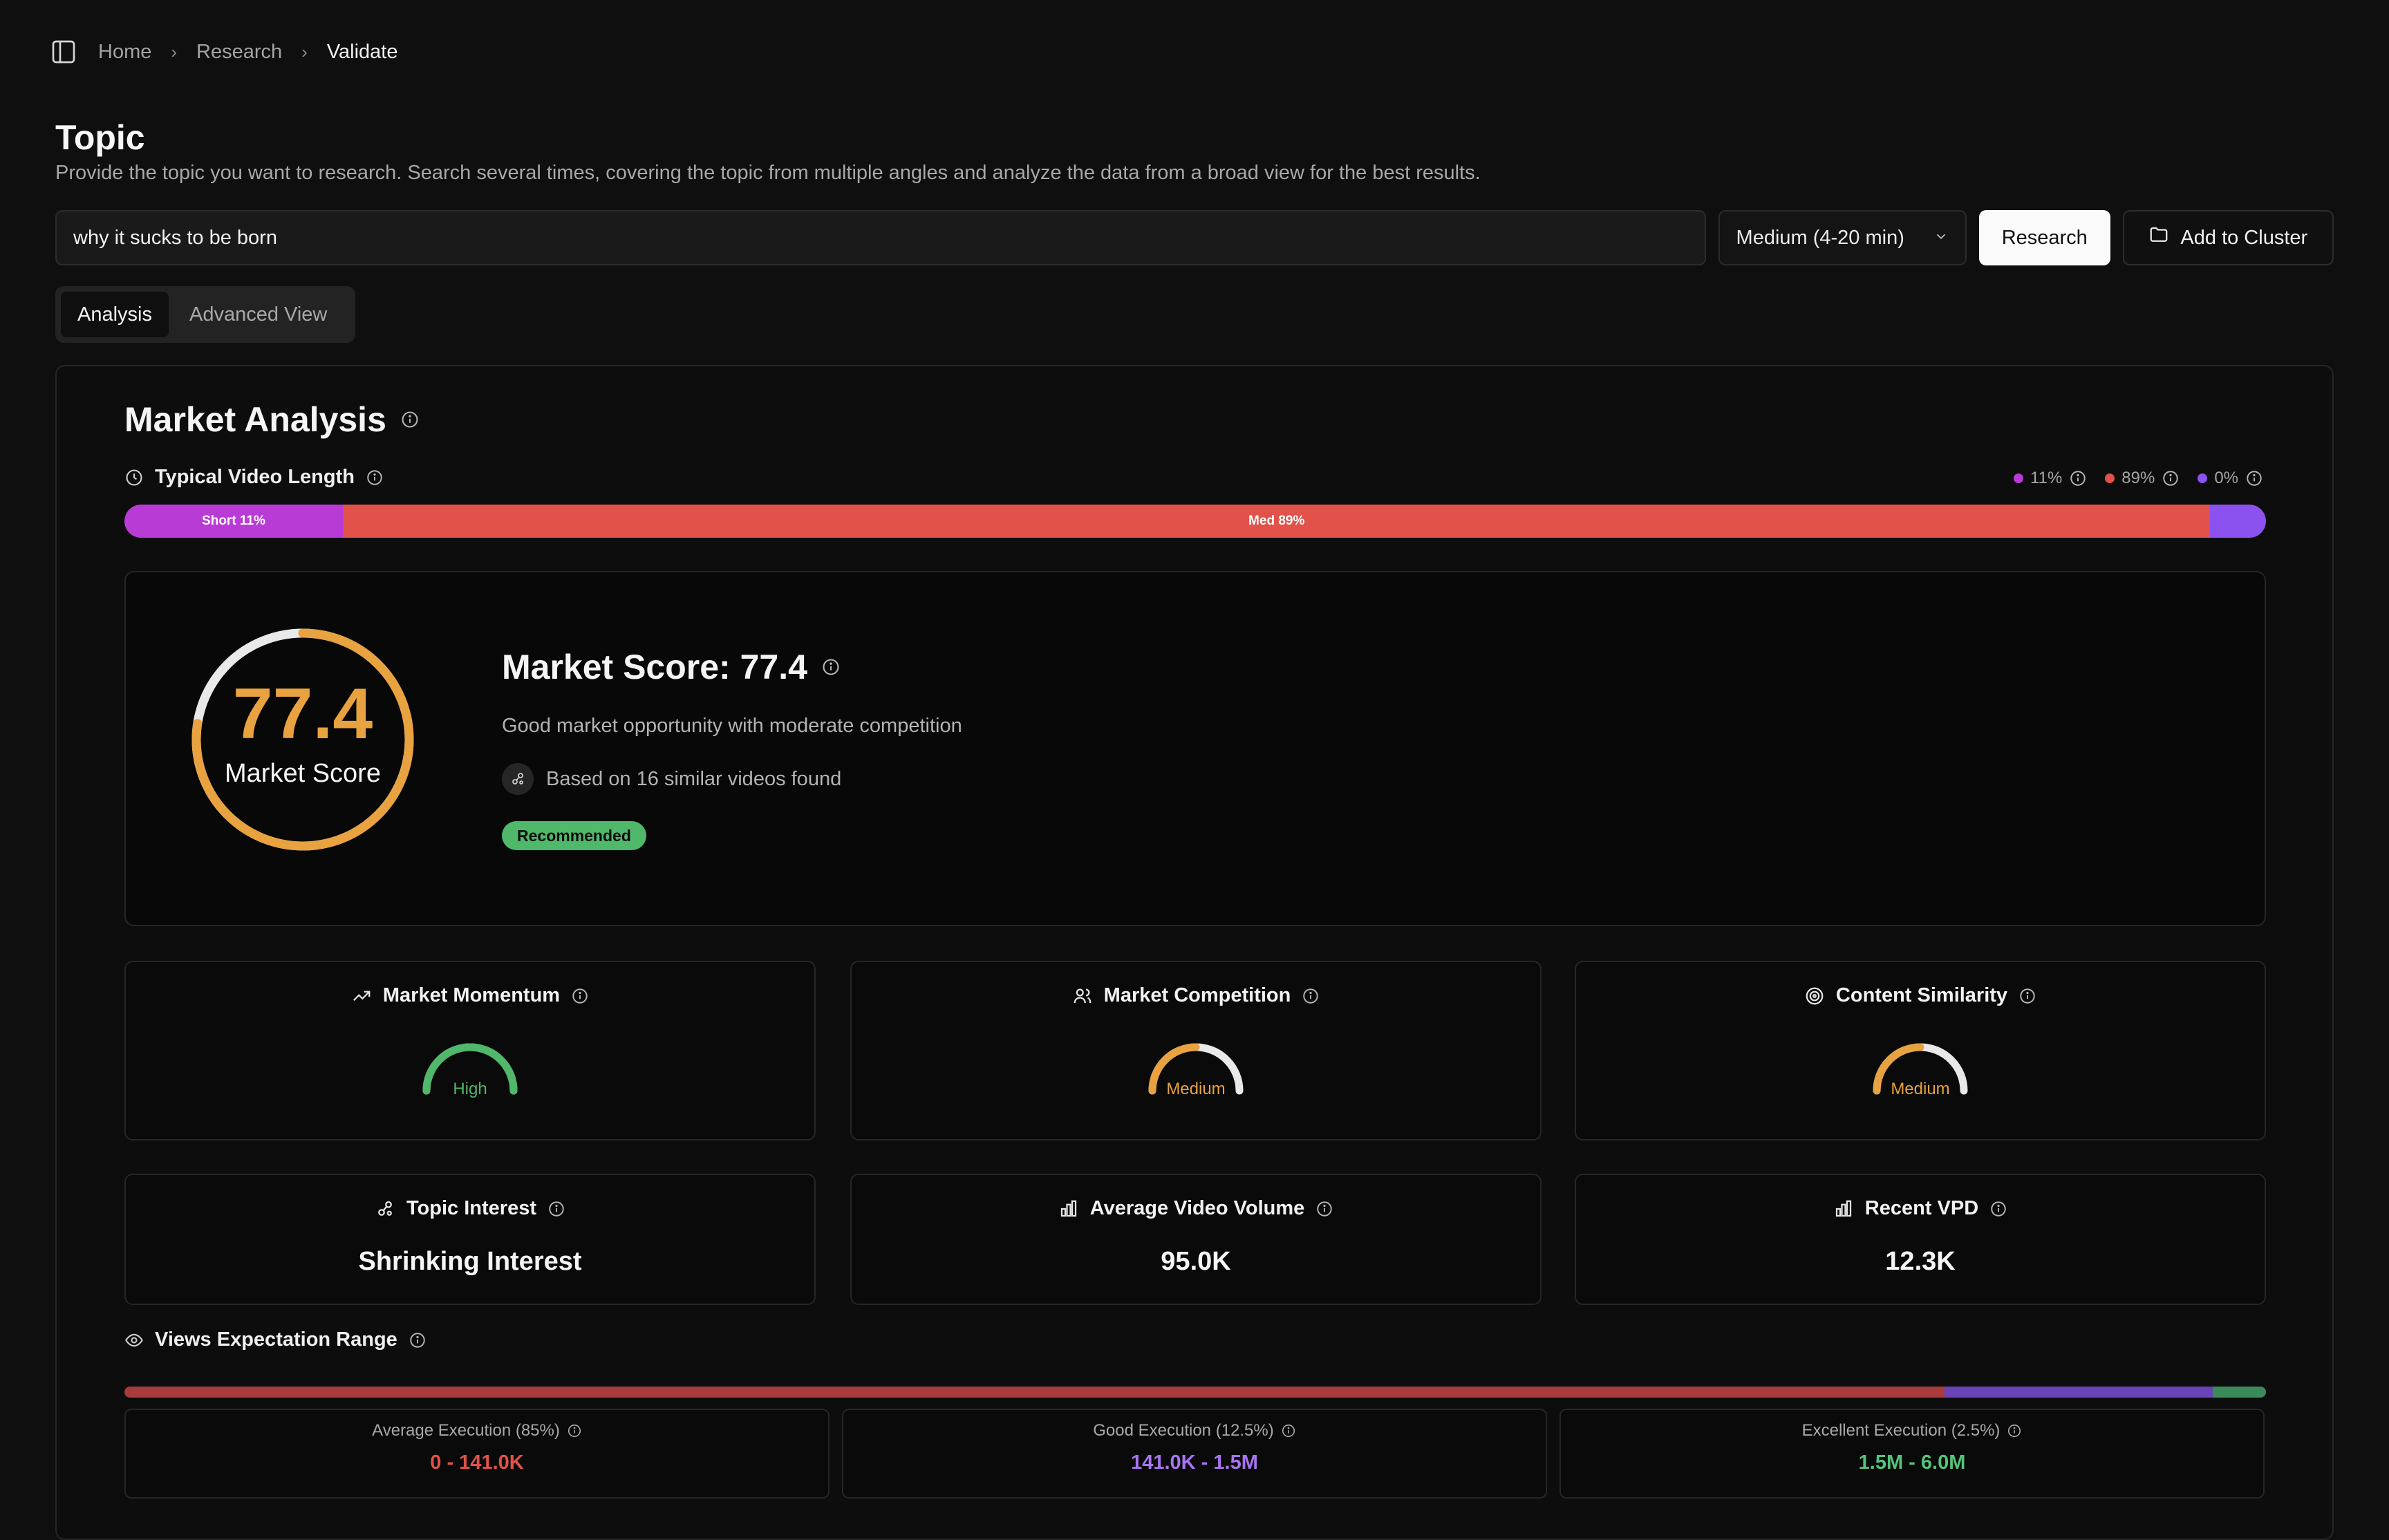  What do you see at coordinates (100, 137) in the screenshot?
I see `page-title: Topic` at bounding box center [100, 137].